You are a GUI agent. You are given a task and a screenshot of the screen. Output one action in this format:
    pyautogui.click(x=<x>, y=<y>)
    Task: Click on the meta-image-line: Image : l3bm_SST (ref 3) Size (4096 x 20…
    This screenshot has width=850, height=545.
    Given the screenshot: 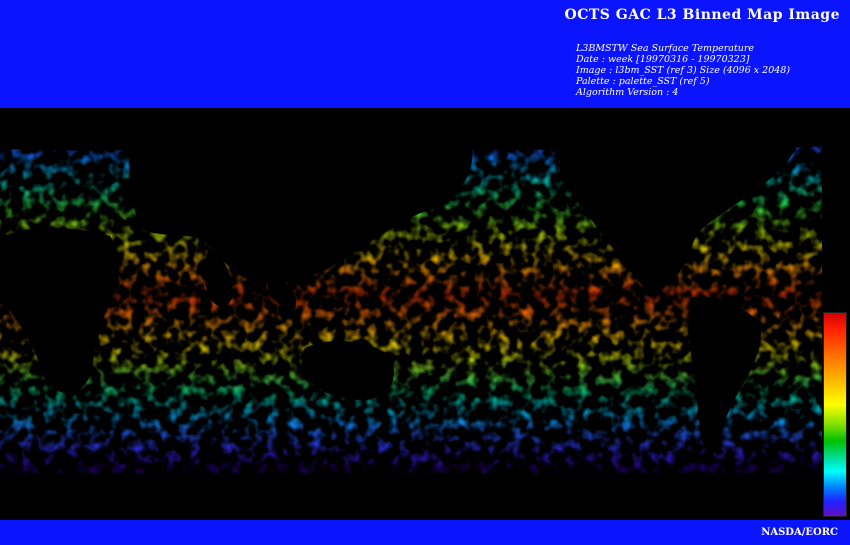 What is the action you would take?
    pyautogui.click(x=683, y=70)
    